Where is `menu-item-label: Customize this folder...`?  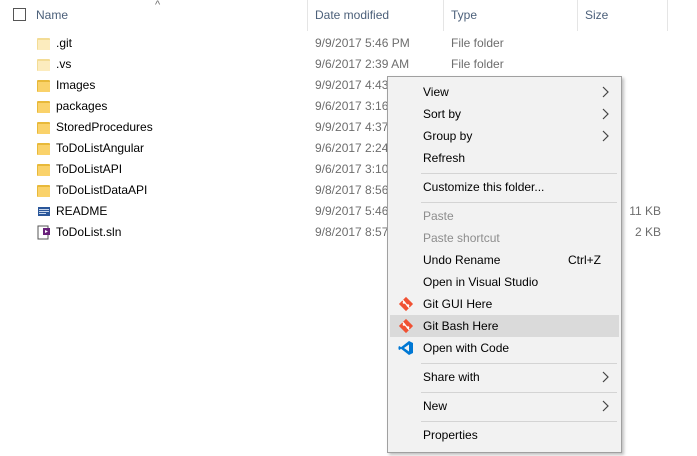
menu-item-label: Customize this folder... is located at coordinates (484, 187).